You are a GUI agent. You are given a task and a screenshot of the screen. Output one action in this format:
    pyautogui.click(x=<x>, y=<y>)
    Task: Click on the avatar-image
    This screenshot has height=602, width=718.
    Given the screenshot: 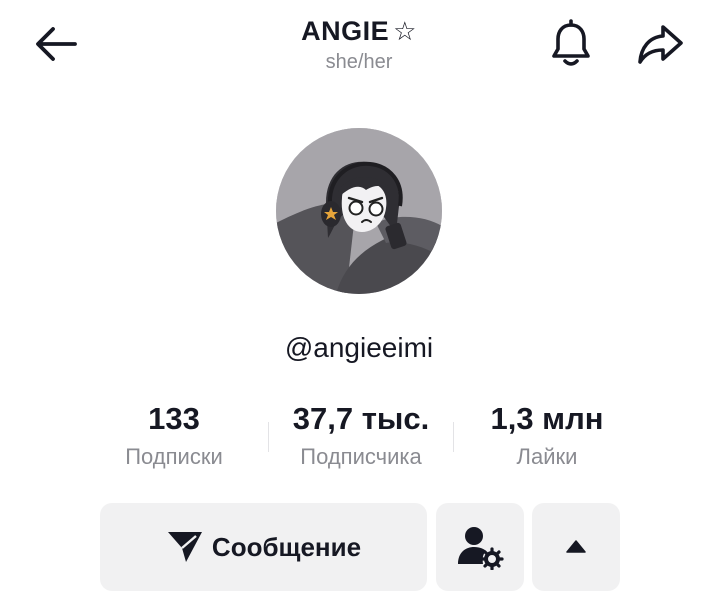 What is the action you would take?
    pyautogui.click(x=359, y=211)
    